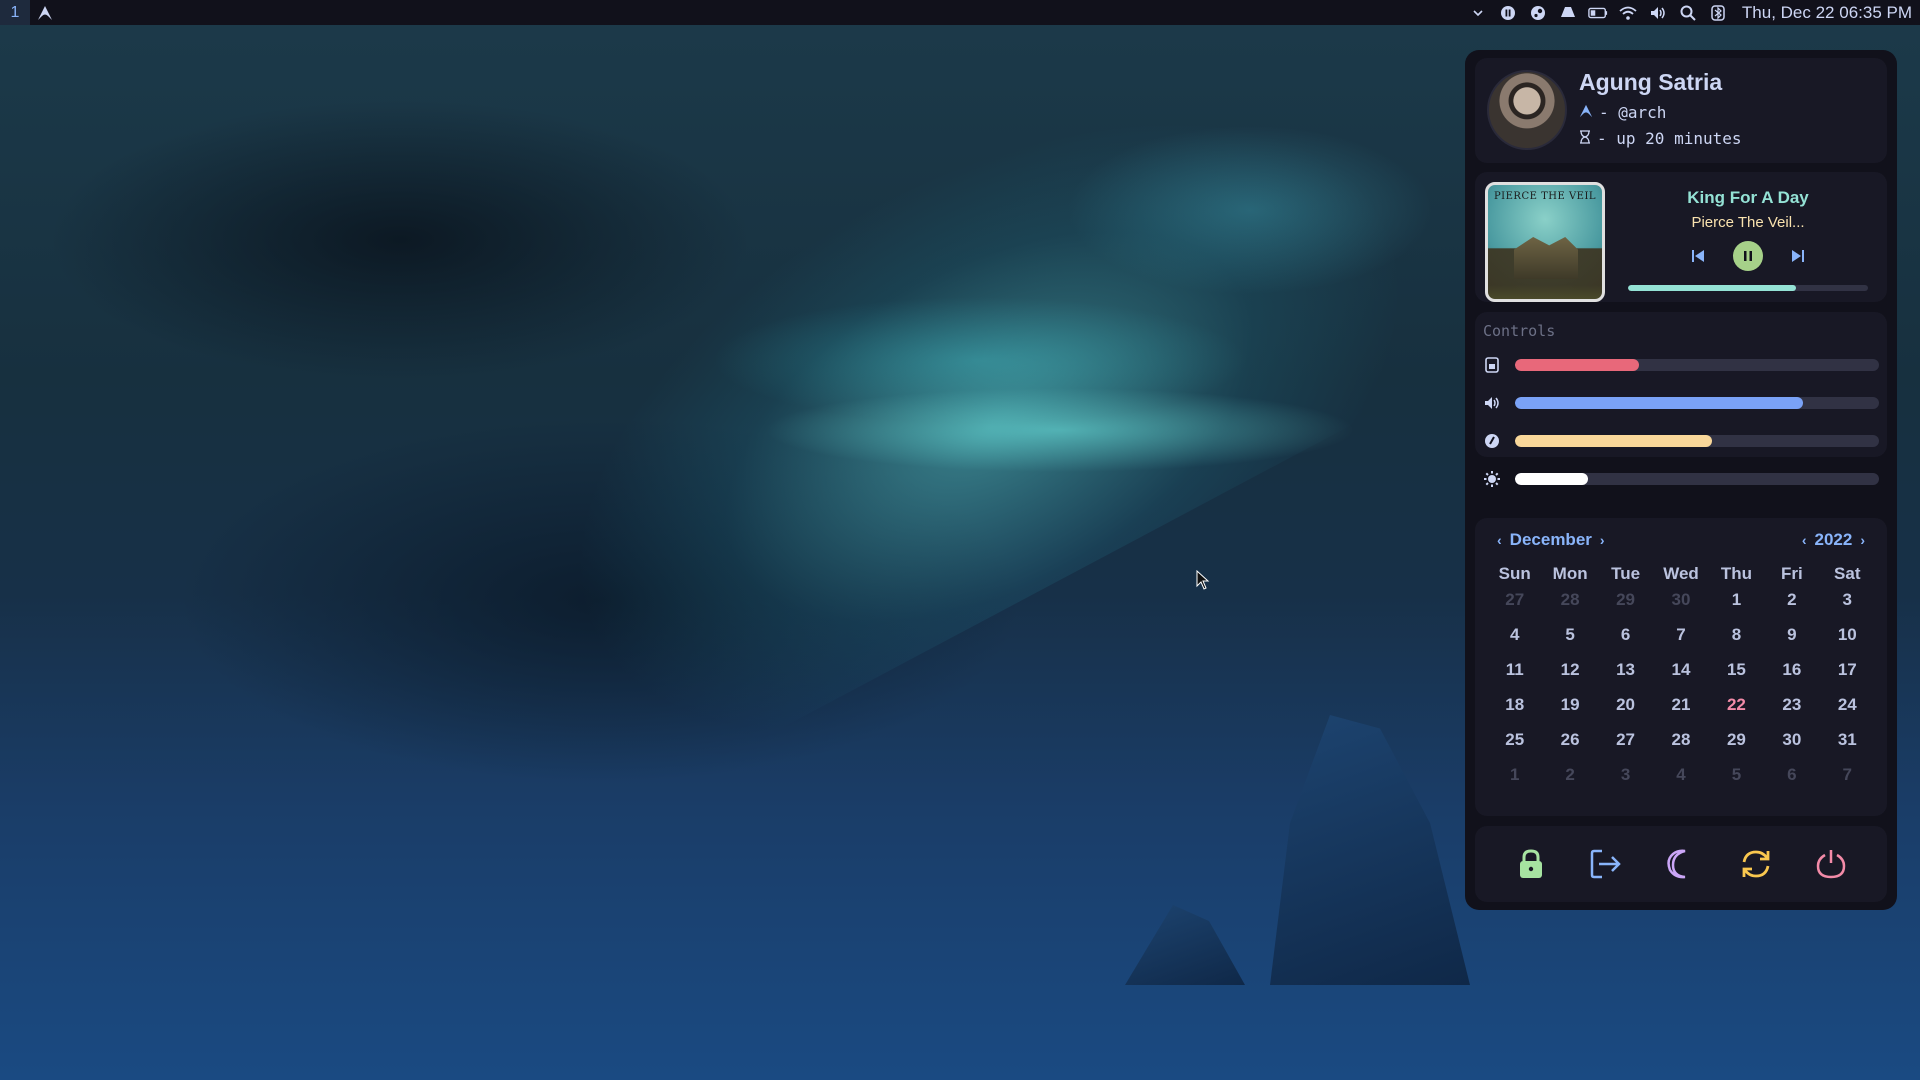 Image resolution: width=1920 pixels, height=1080 pixels. What do you see at coordinates (1688, 13) in the screenshot?
I see `search-icon` at bounding box center [1688, 13].